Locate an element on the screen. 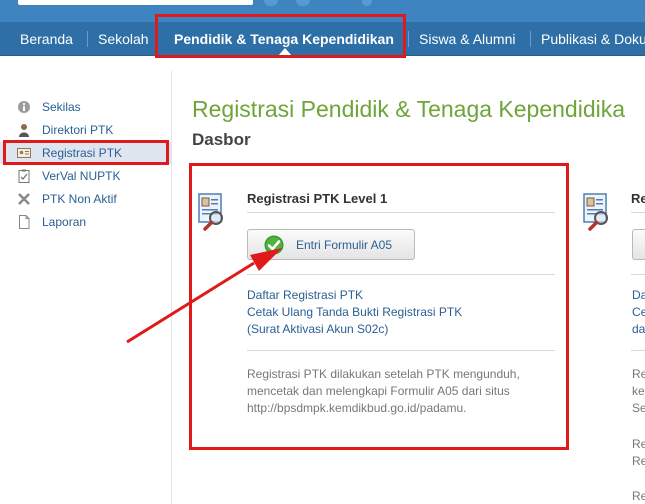  sidebar-item-label: Direktori PTK is located at coordinates (78, 130).